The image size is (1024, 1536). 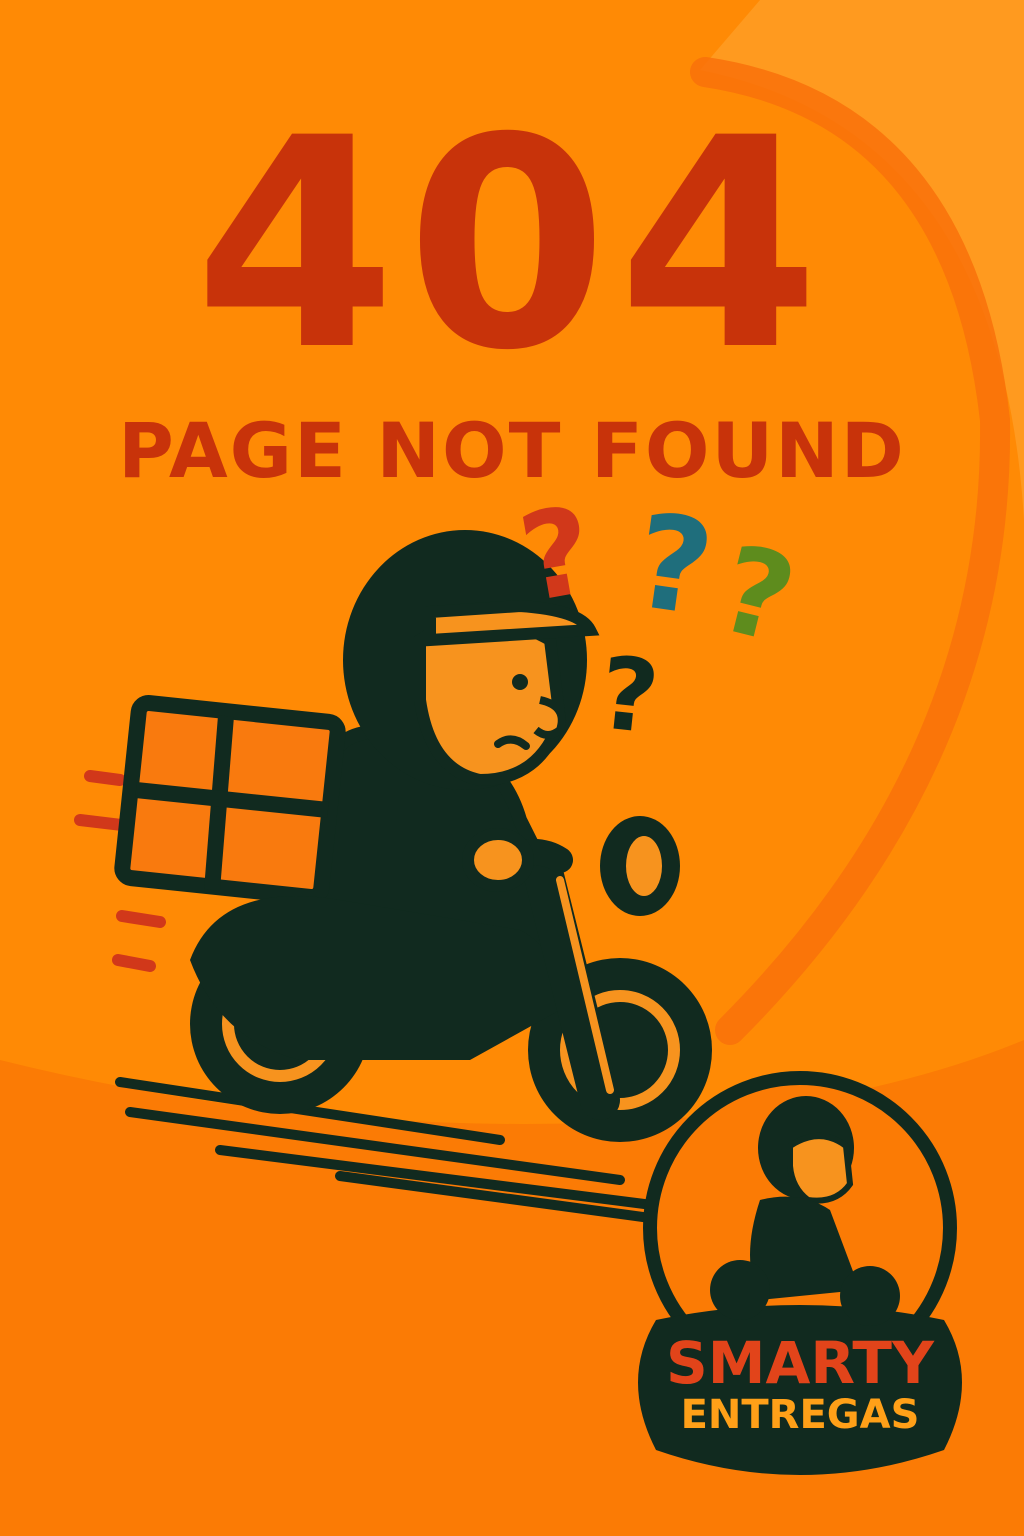 I want to click on logo-brand: SMARTY, so click(x=800, y=1363).